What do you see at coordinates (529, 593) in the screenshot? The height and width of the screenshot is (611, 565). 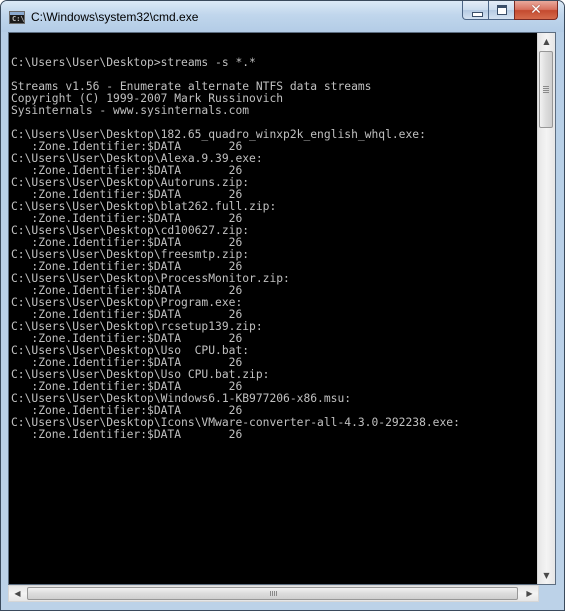 I see `scroll-right-arrow-icon: ▶` at bounding box center [529, 593].